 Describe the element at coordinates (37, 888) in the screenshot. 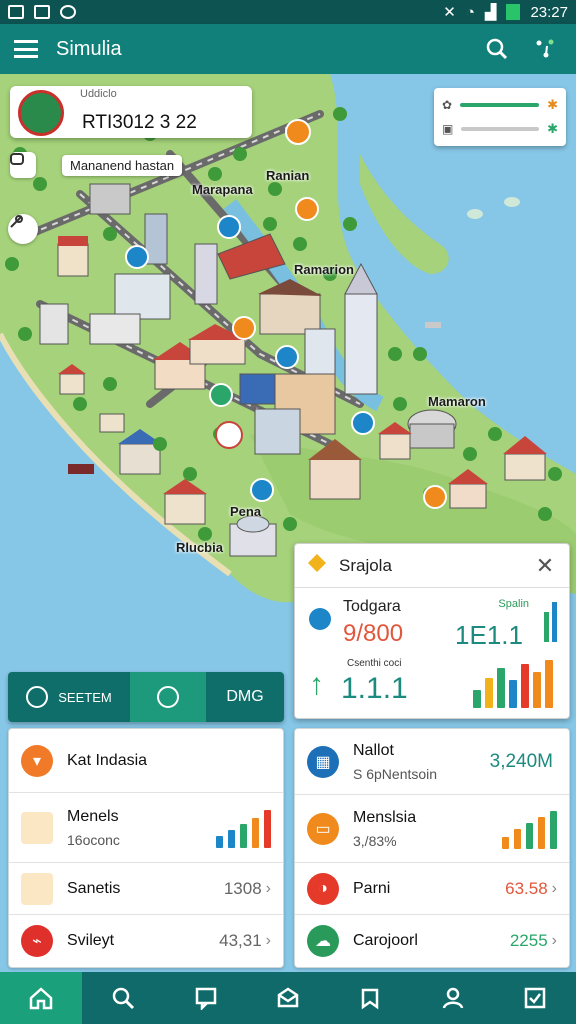

I see `document-icon` at that location.